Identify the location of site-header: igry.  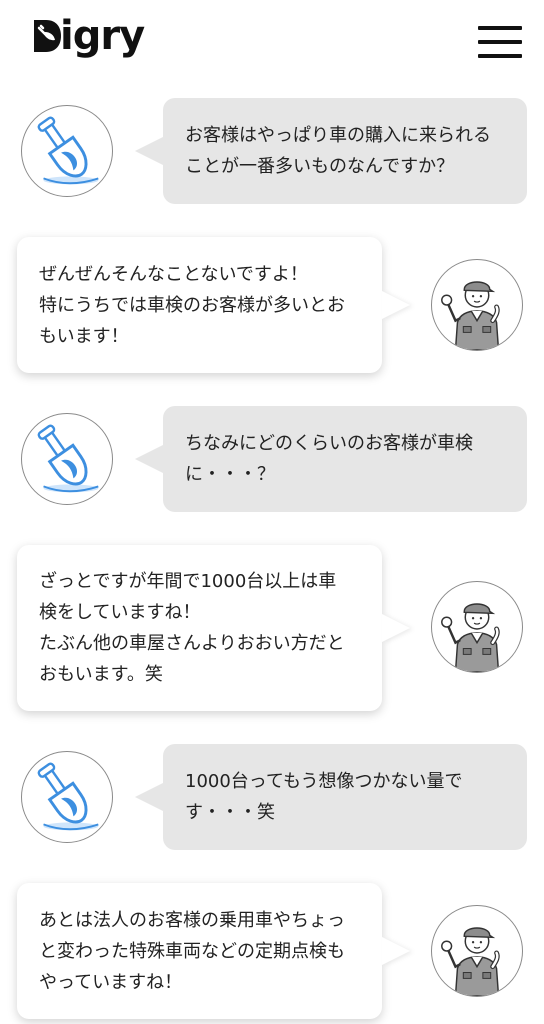
(272, 44).